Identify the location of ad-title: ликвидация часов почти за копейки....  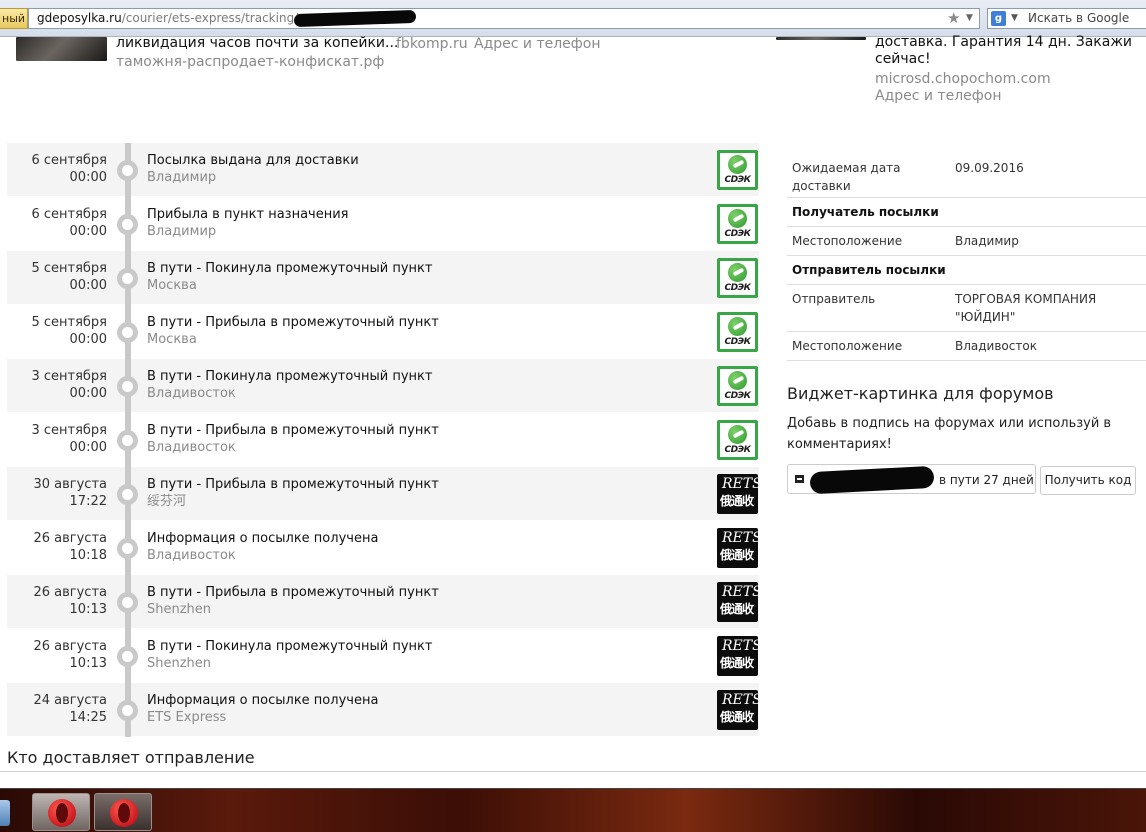
(257, 43).